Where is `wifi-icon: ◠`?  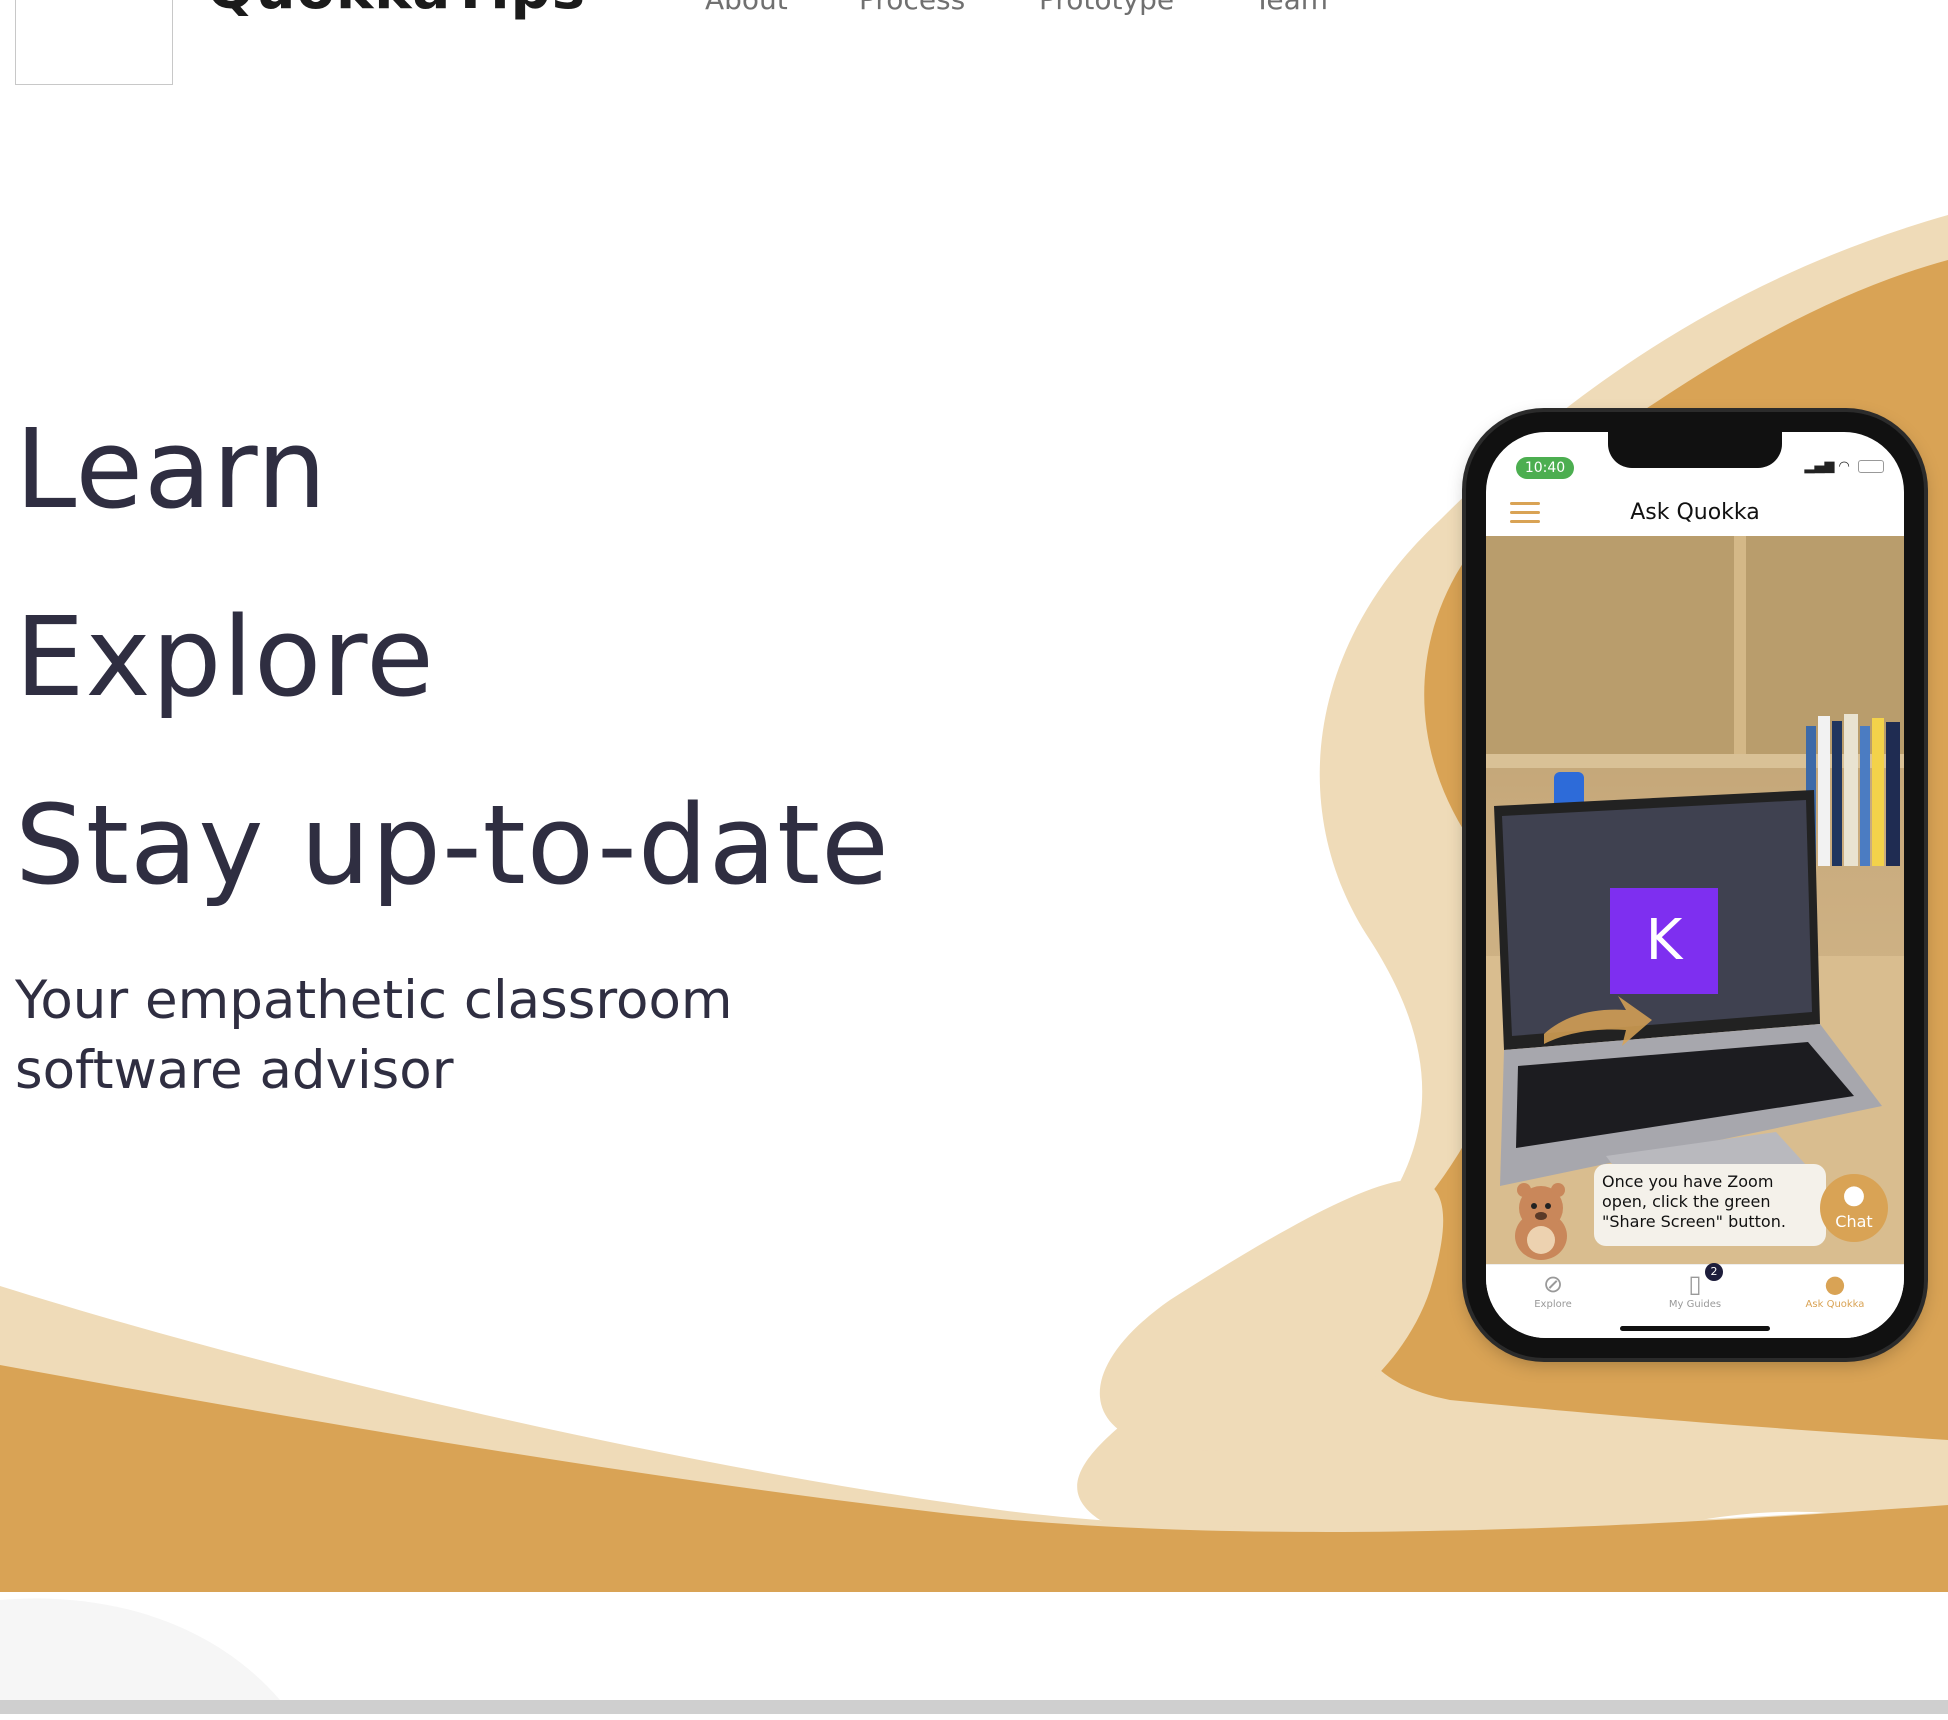 wifi-icon: ◠ is located at coordinates (1844, 466).